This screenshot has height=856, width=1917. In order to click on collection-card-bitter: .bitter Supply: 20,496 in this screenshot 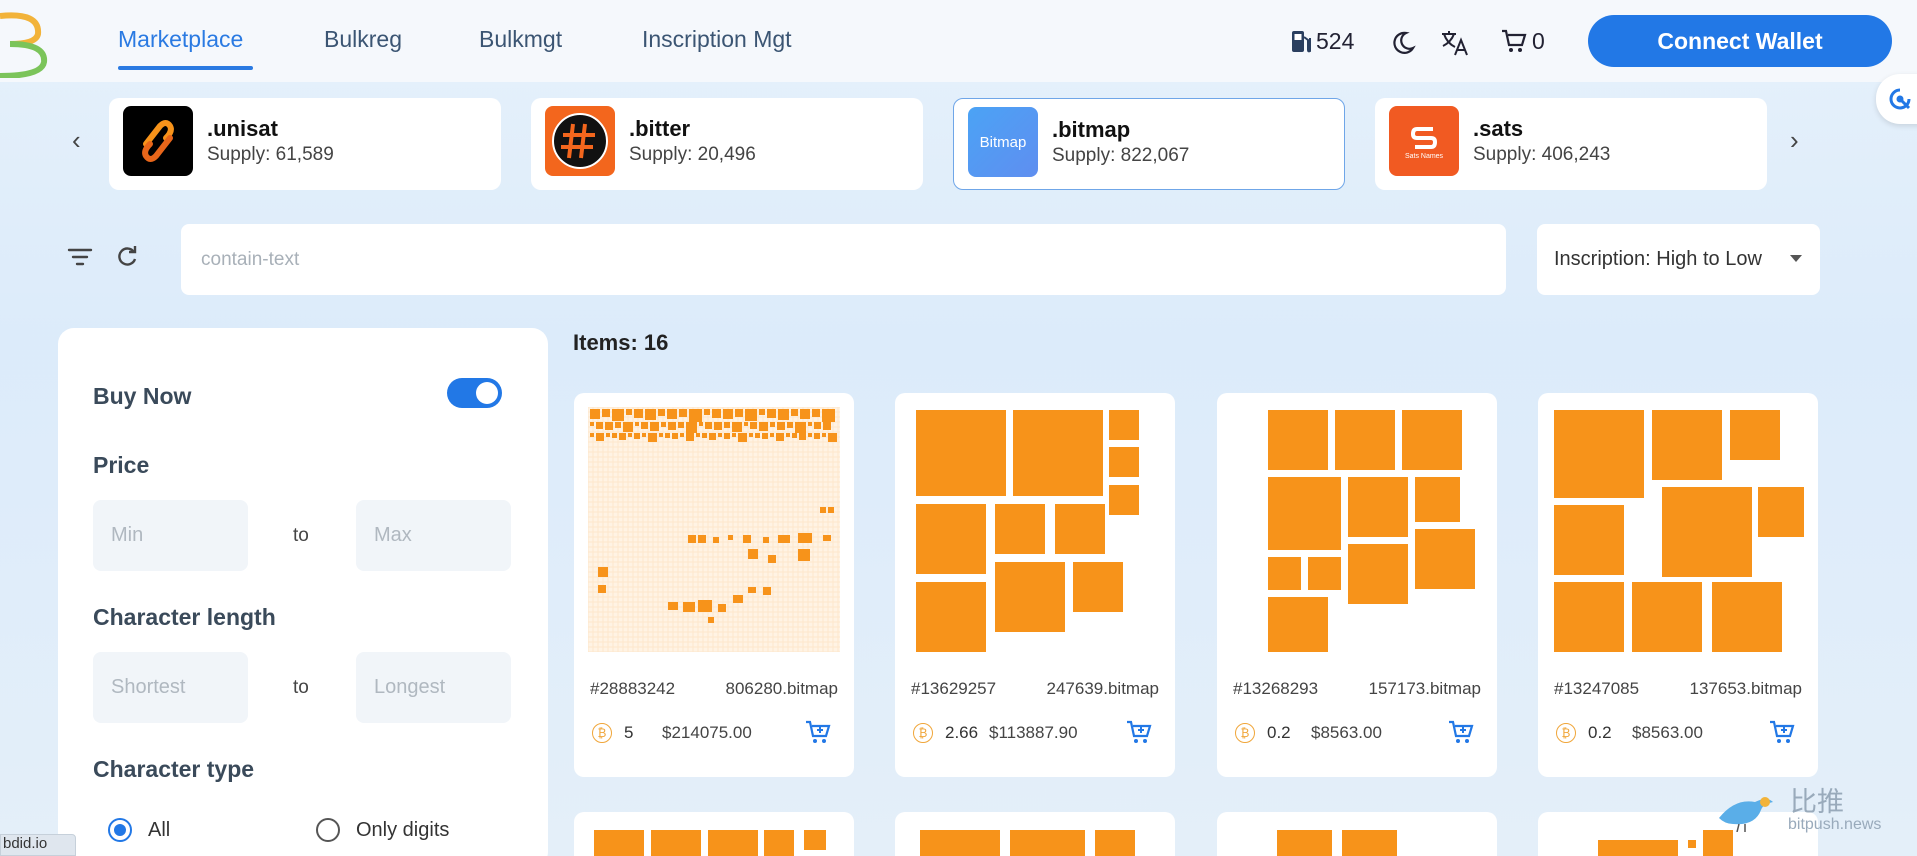, I will do `click(727, 144)`.